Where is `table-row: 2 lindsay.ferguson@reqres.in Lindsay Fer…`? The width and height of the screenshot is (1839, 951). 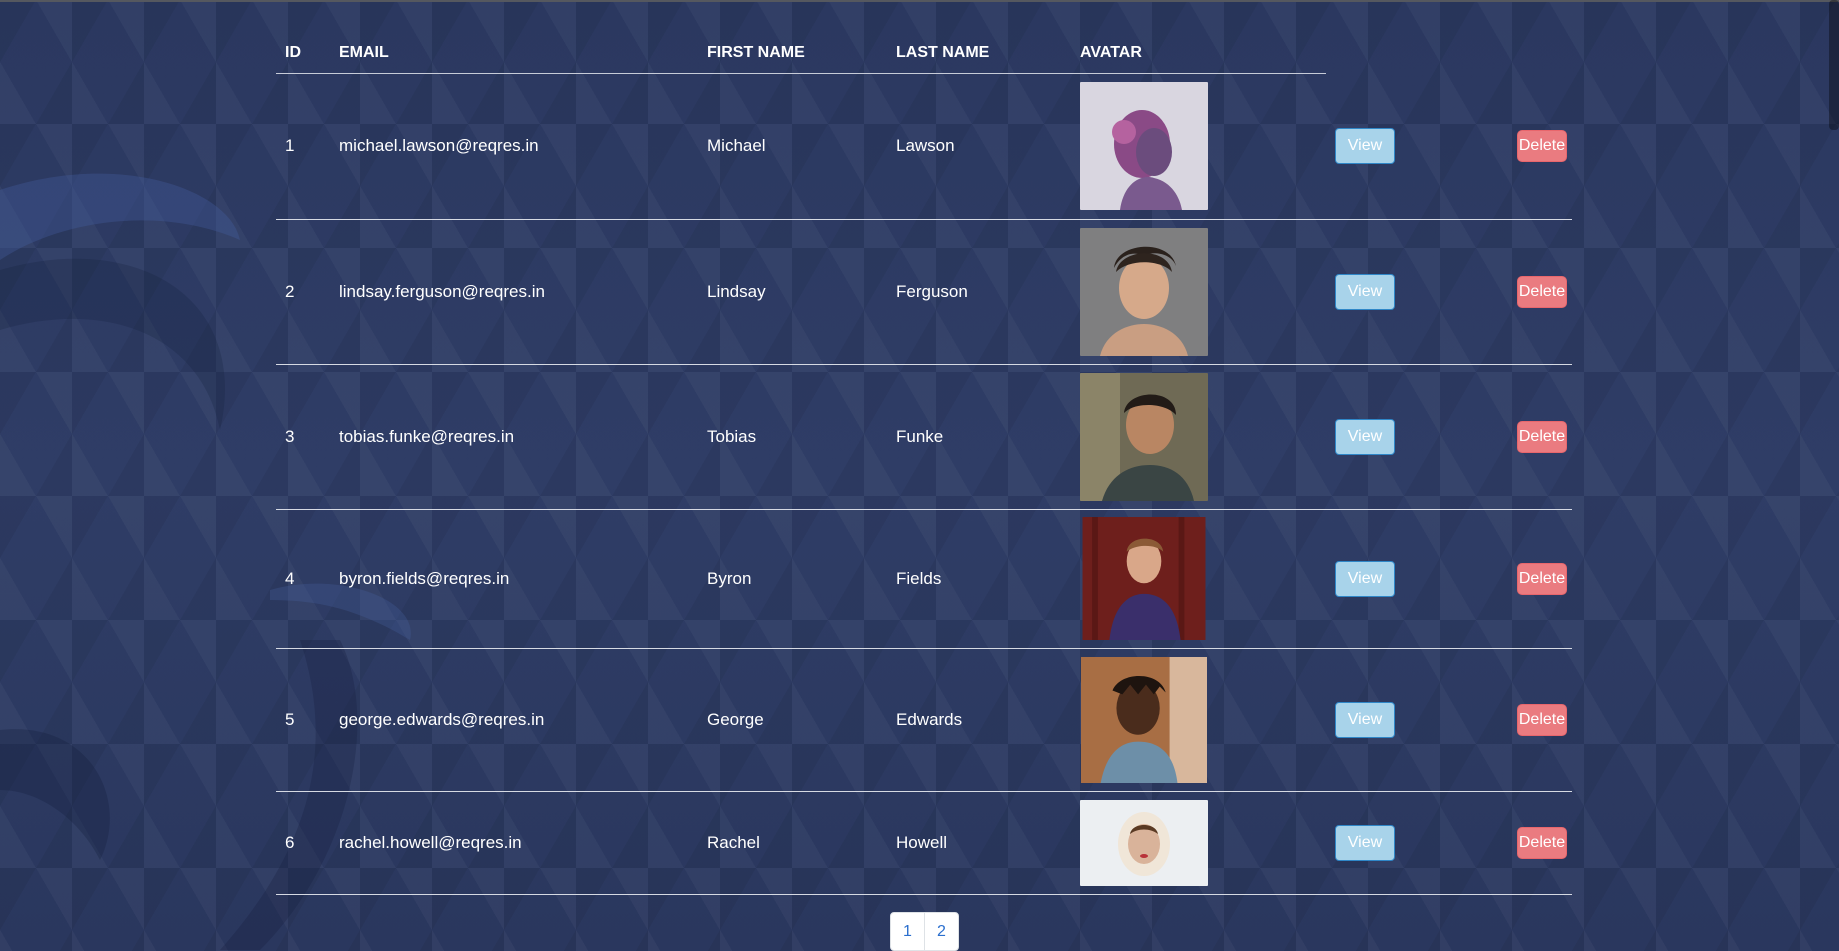
table-row: 2 lindsay.ferguson@reqres.in Lindsay Fer… is located at coordinates (924, 291).